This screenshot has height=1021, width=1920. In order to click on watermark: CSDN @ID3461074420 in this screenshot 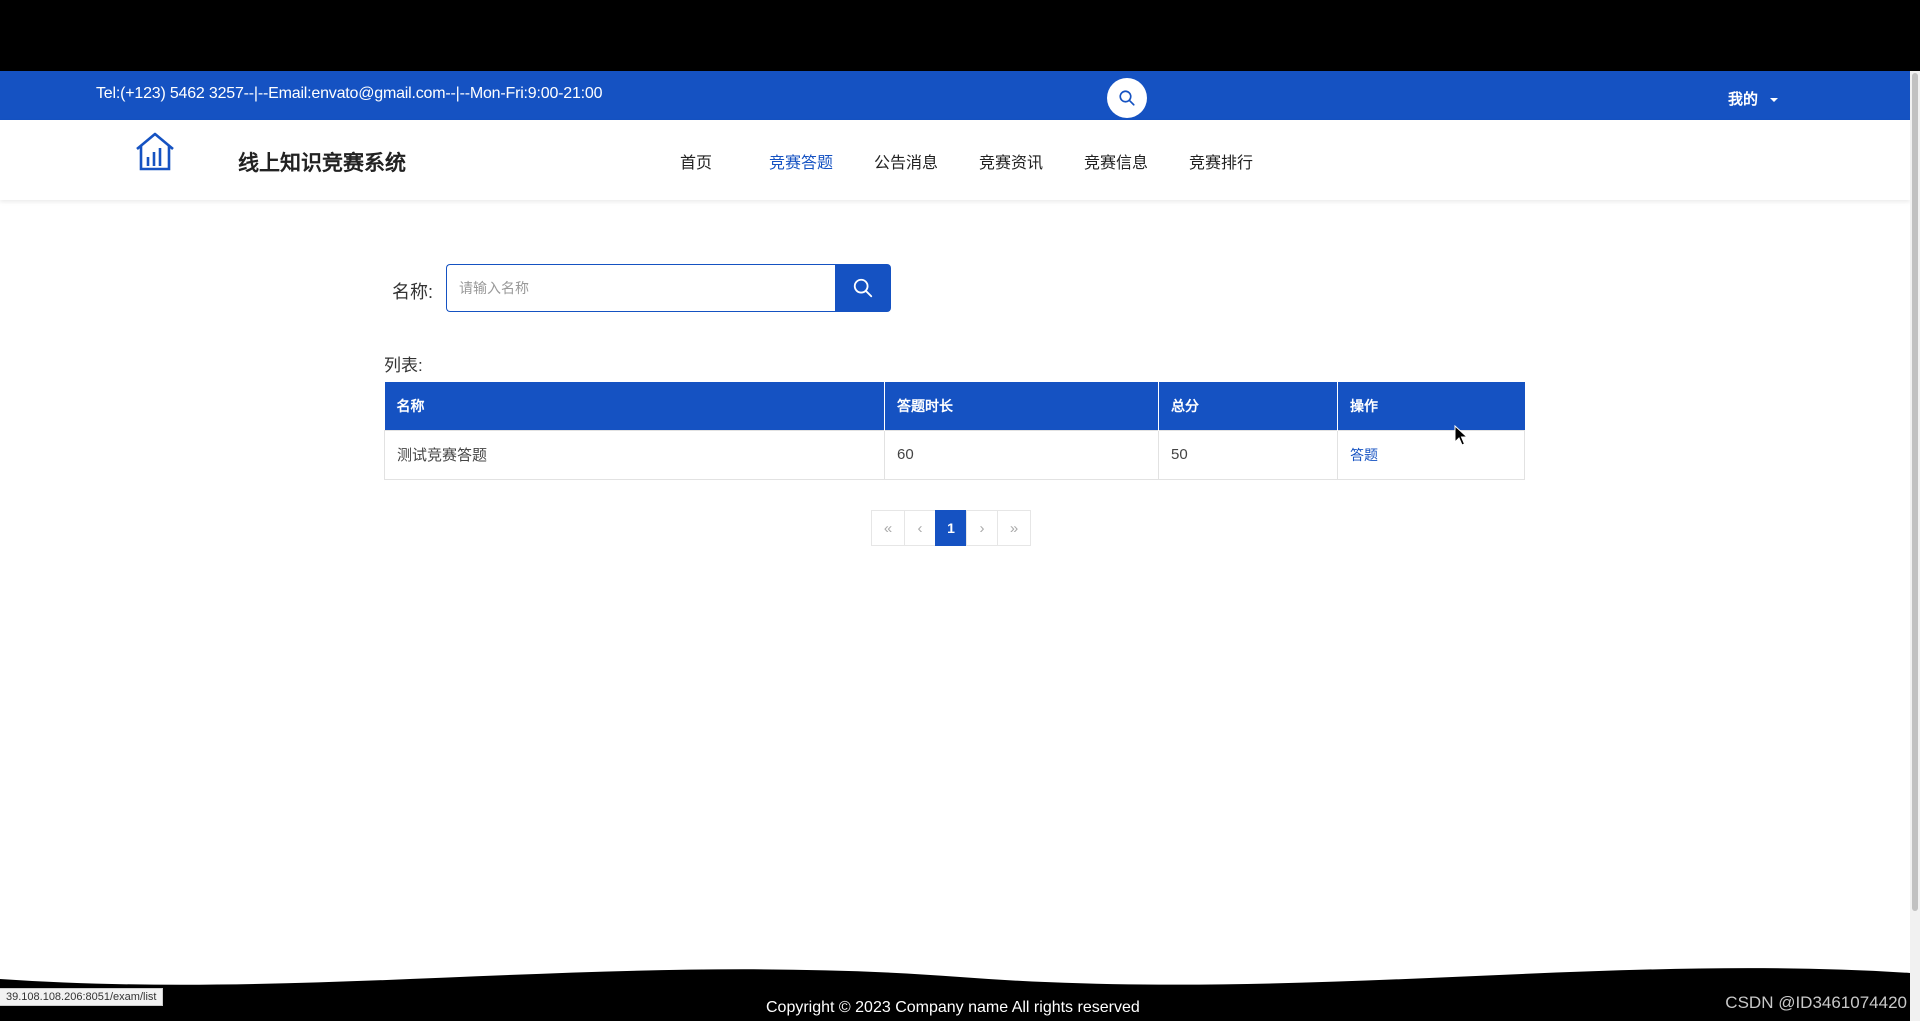, I will do `click(1816, 1002)`.